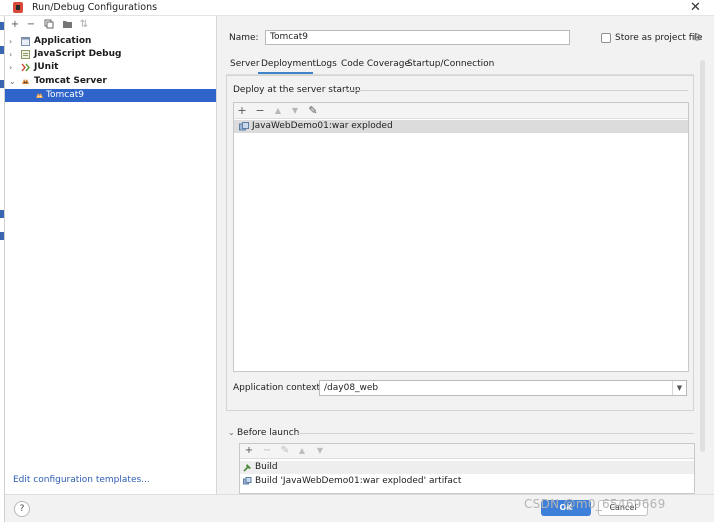  What do you see at coordinates (266, 467) in the screenshot?
I see `before-launch-item-label: Build` at bounding box center [266, 467].